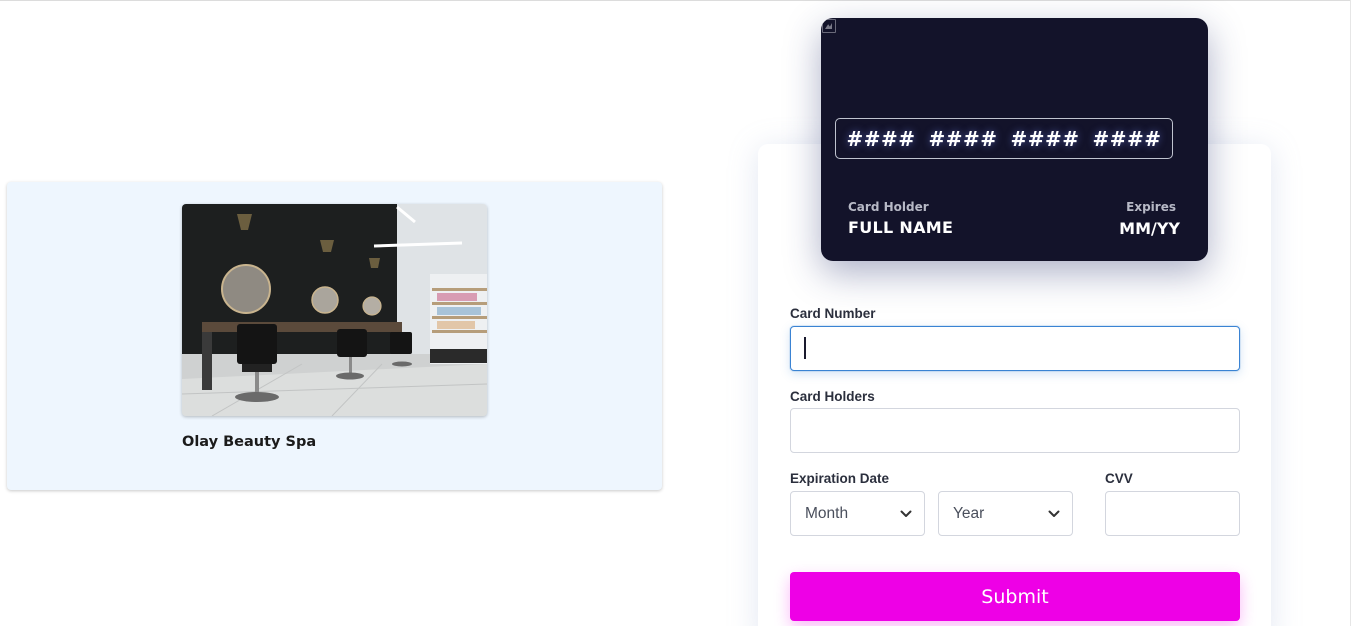 Image resolution: width=1351 pixels, height=626 pixels. What do you see at coordinates (805, 348) in the screenshot?
I see `text-caret` at bounding box center [805, 348].